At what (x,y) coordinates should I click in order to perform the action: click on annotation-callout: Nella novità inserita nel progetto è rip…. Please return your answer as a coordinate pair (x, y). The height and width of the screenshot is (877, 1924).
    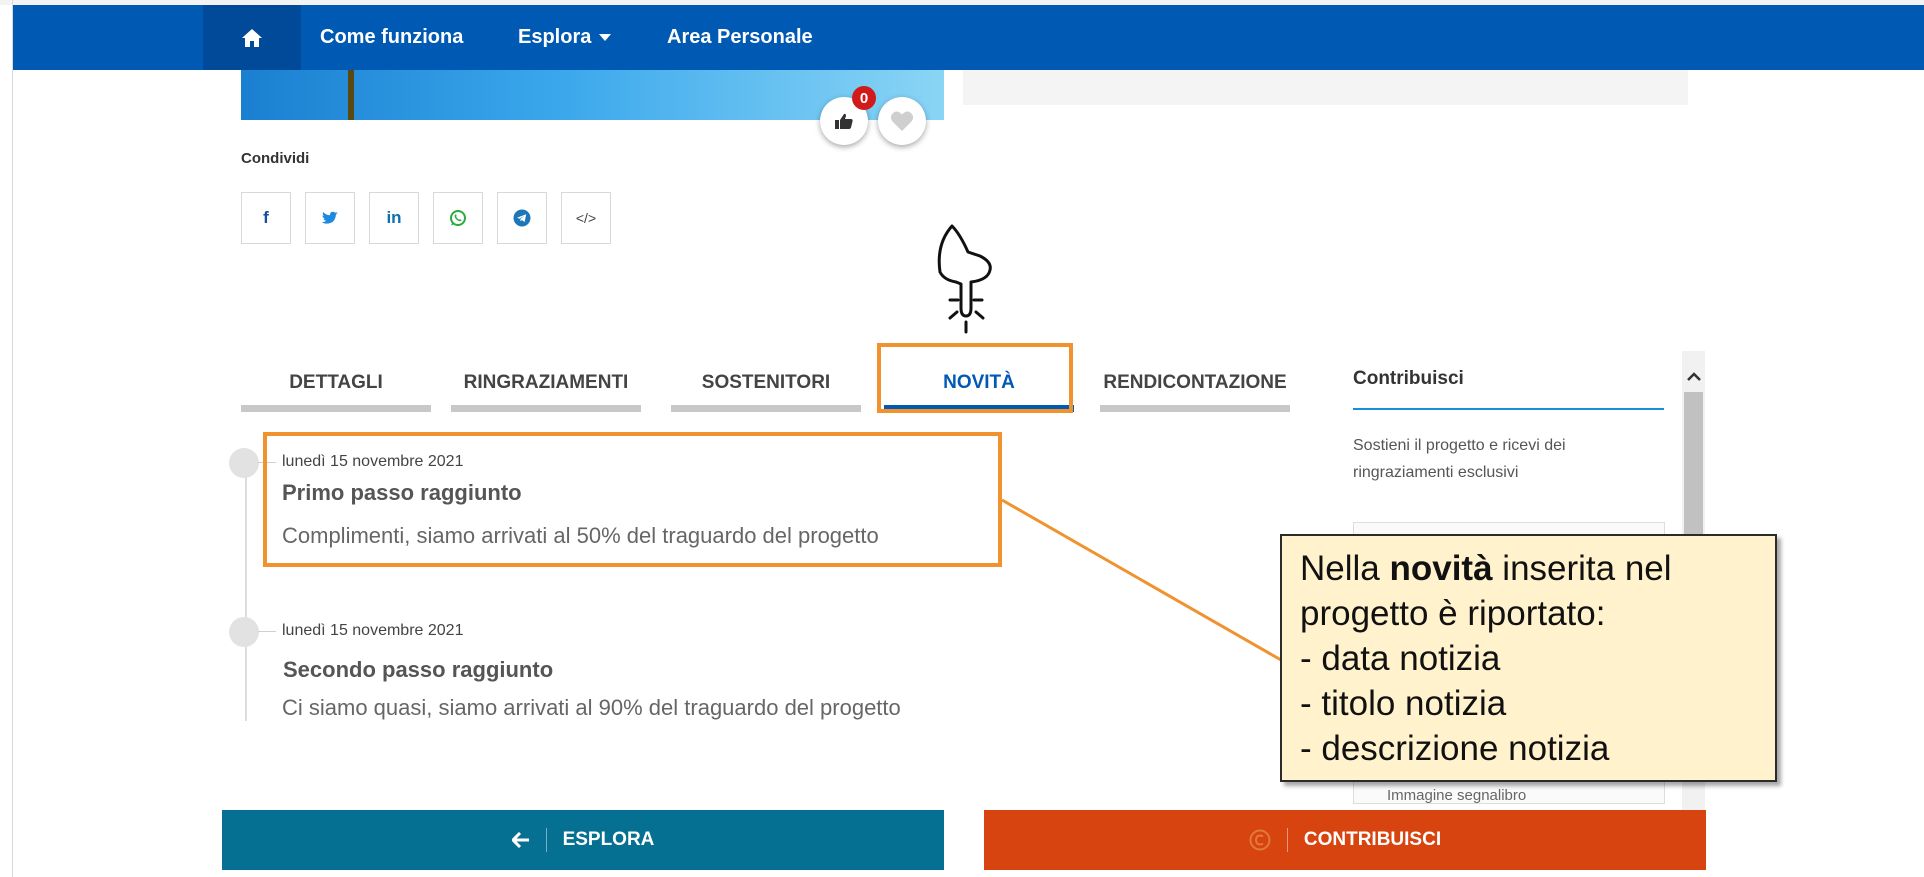
    Looking at the image, I should click on (1528, 658).